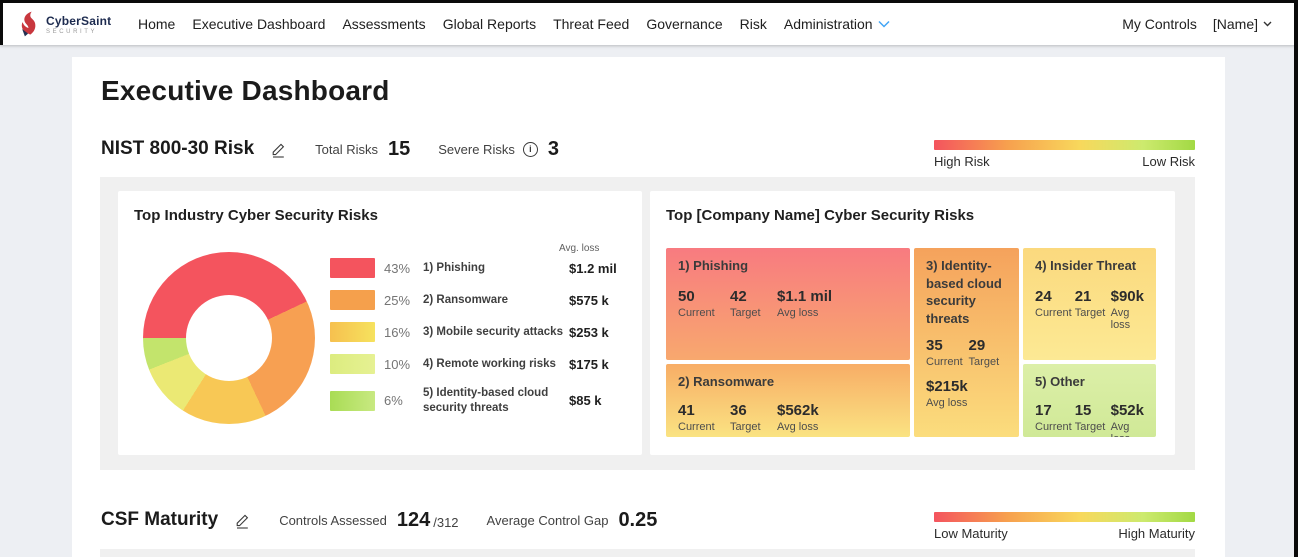 This screenshot has width=1298, height=557. What do you see at coordinates (79, 20) in the screenshot?
I see `brand-name: CyberSaint` at bounding box center [79, 20].